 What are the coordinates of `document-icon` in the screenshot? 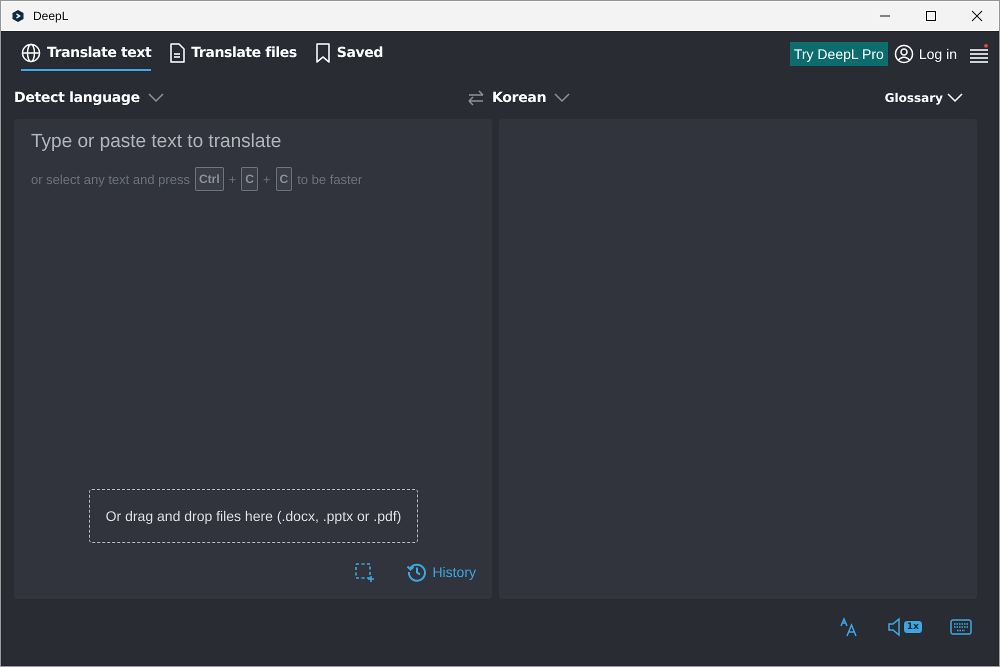 It's located at (177, 53).